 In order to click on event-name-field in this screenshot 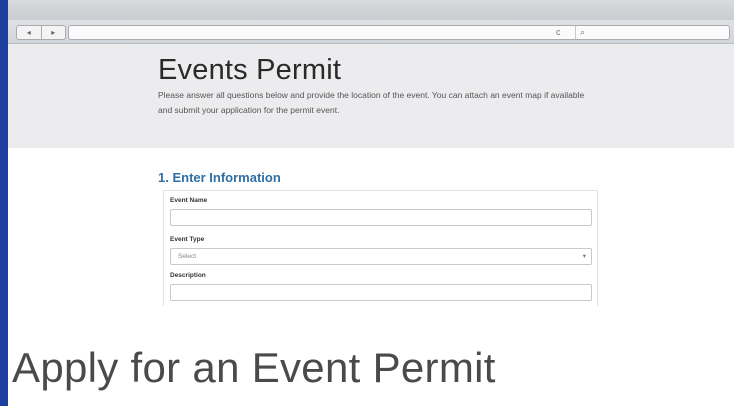, I will do `click(381, 217)`.